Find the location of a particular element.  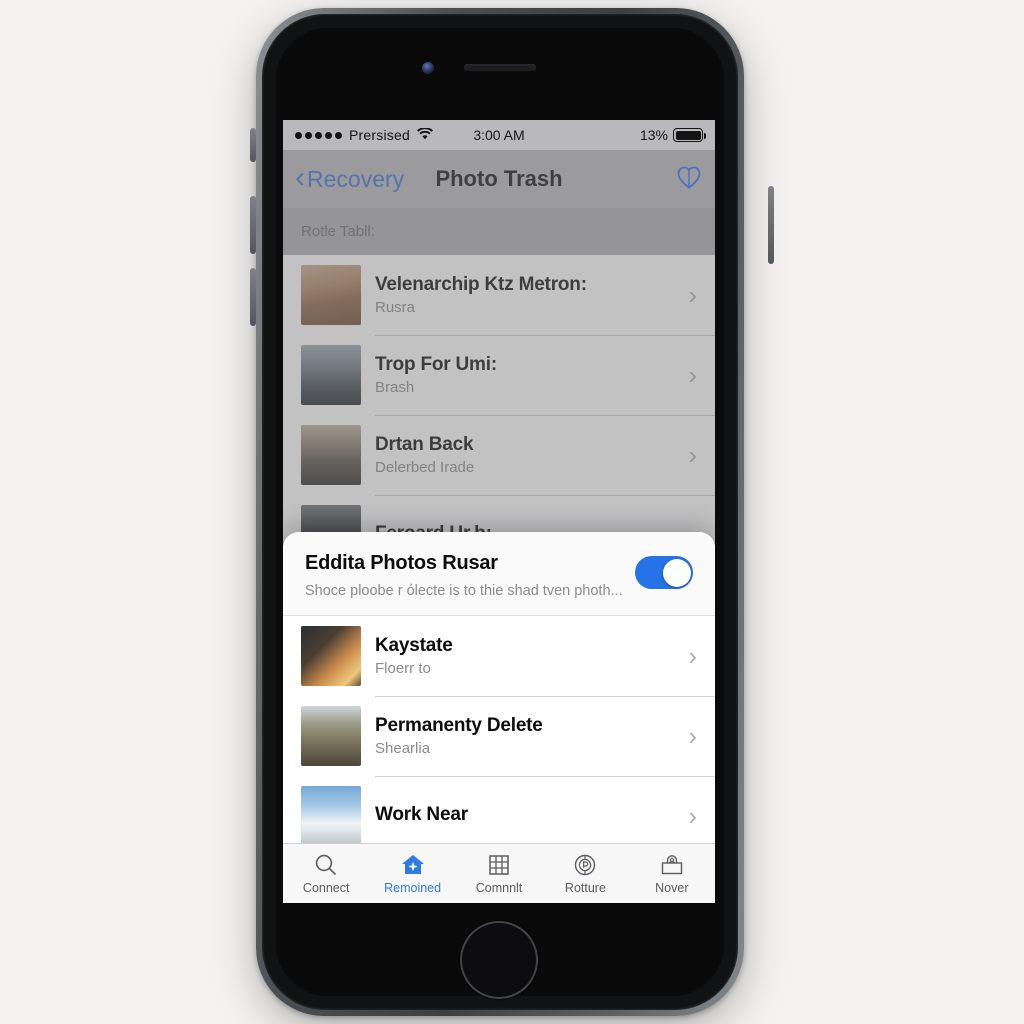

navigation-bar: ‹ Recovery Photo Trash is located at coordinates (499, 179).